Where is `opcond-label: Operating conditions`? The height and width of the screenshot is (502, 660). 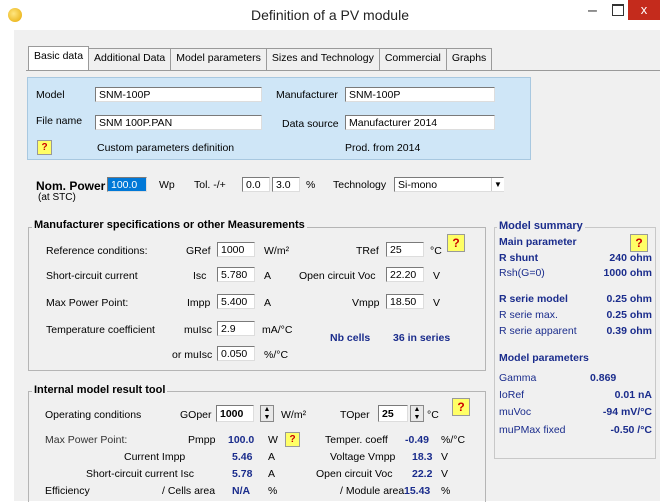 opcond-label: Operating conditions is located at coordinates (93, 415).